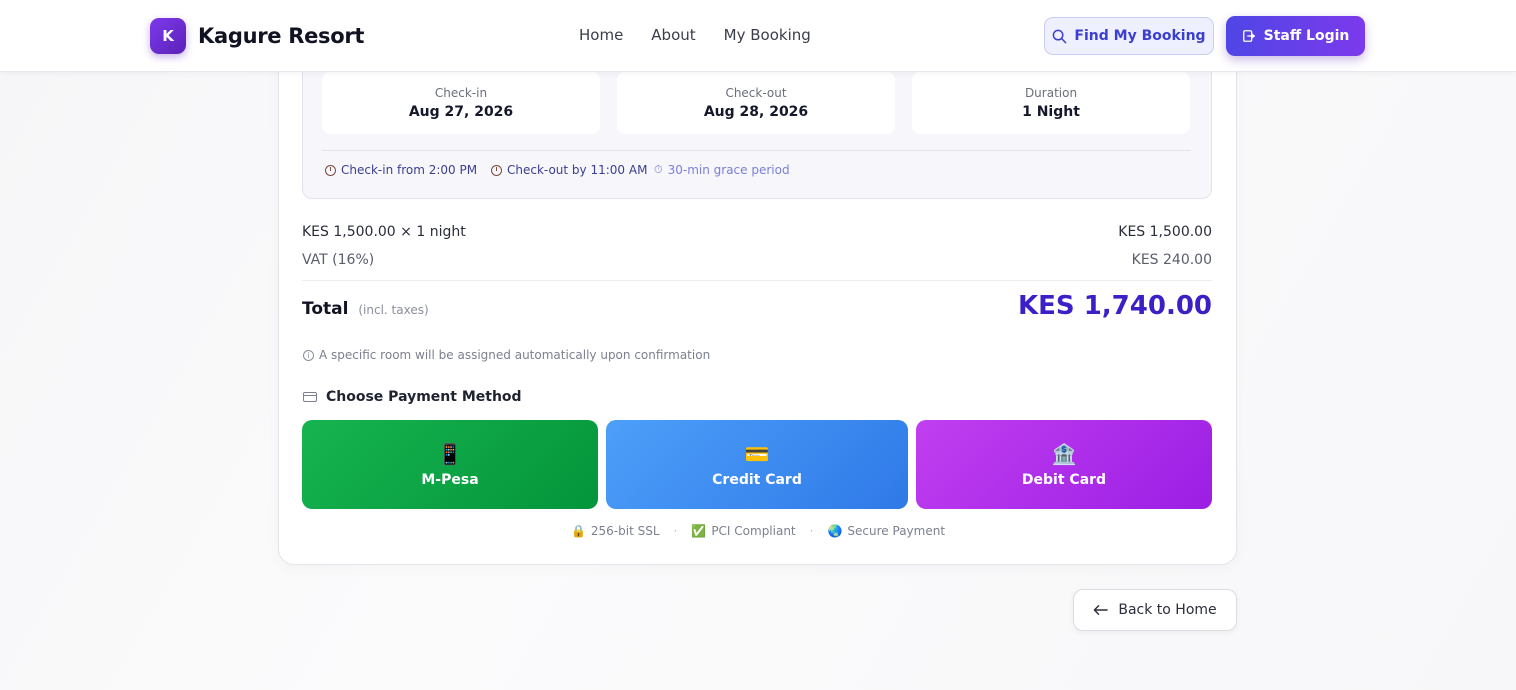 This screenshot has height=690, width=1516. I want to click on vat-line: VAT (16%), so click(338, 260).